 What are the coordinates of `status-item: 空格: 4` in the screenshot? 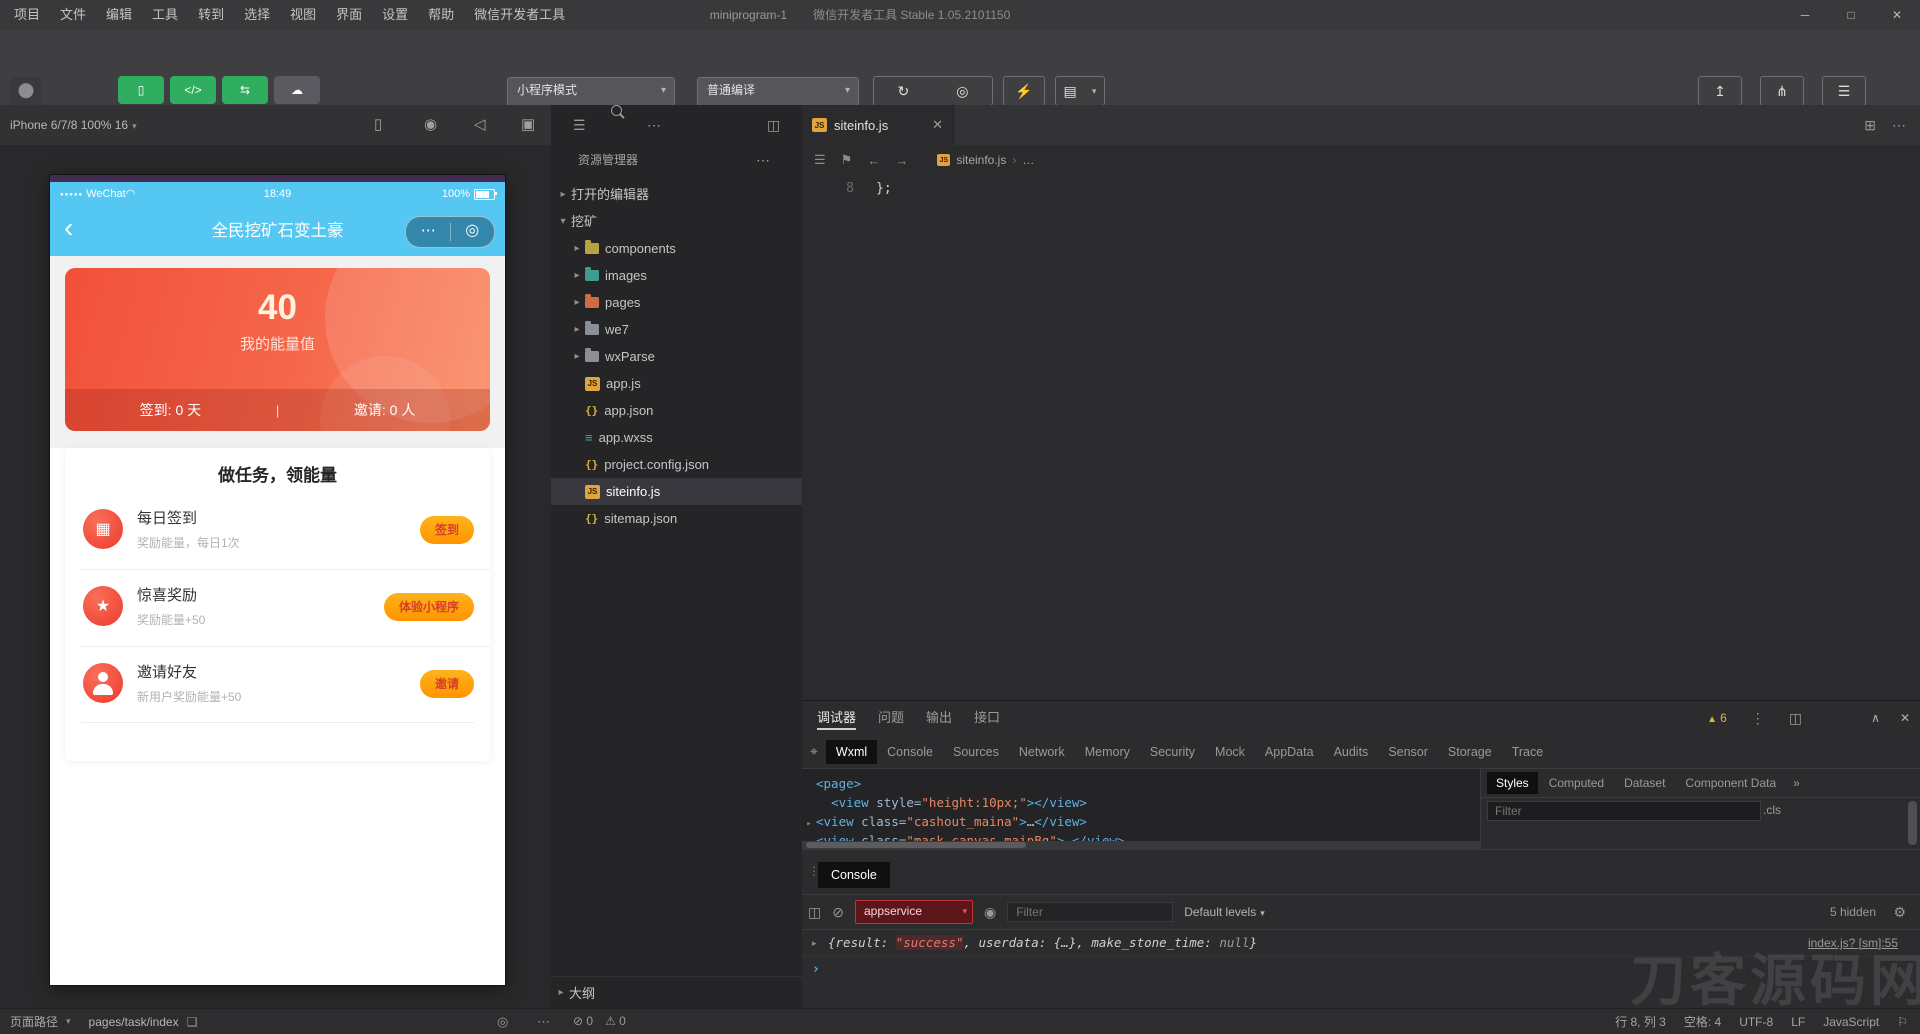 It's located at (1702, 1021).